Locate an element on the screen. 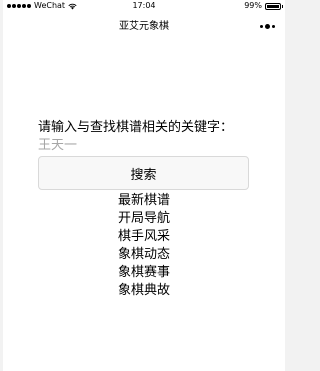 Image resolution: width=320 pixels, height=371 pixels. menu-item-latest-games: 最新棋谱 is located at coordinates (144, 201).